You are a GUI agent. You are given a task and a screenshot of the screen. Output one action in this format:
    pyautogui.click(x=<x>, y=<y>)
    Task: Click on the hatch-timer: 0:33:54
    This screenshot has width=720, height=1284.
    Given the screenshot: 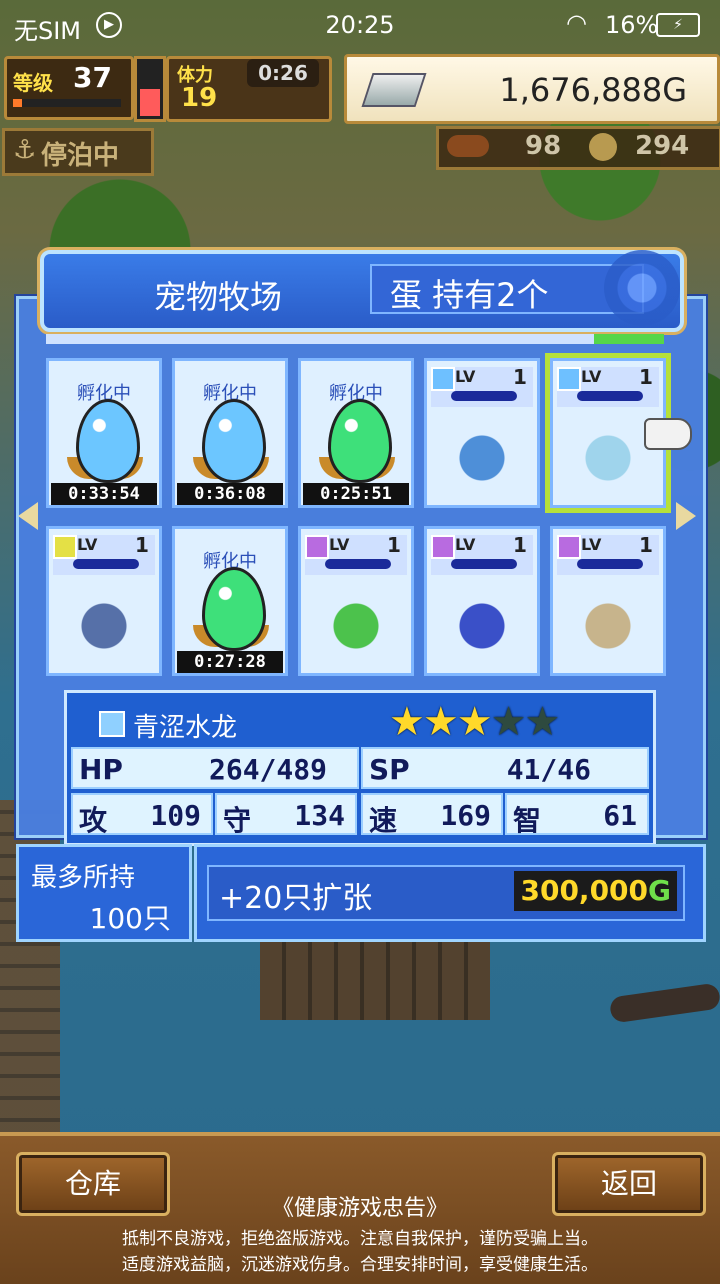 What is the action you would take?
    pyautogui.click(x=104, y=494)
    